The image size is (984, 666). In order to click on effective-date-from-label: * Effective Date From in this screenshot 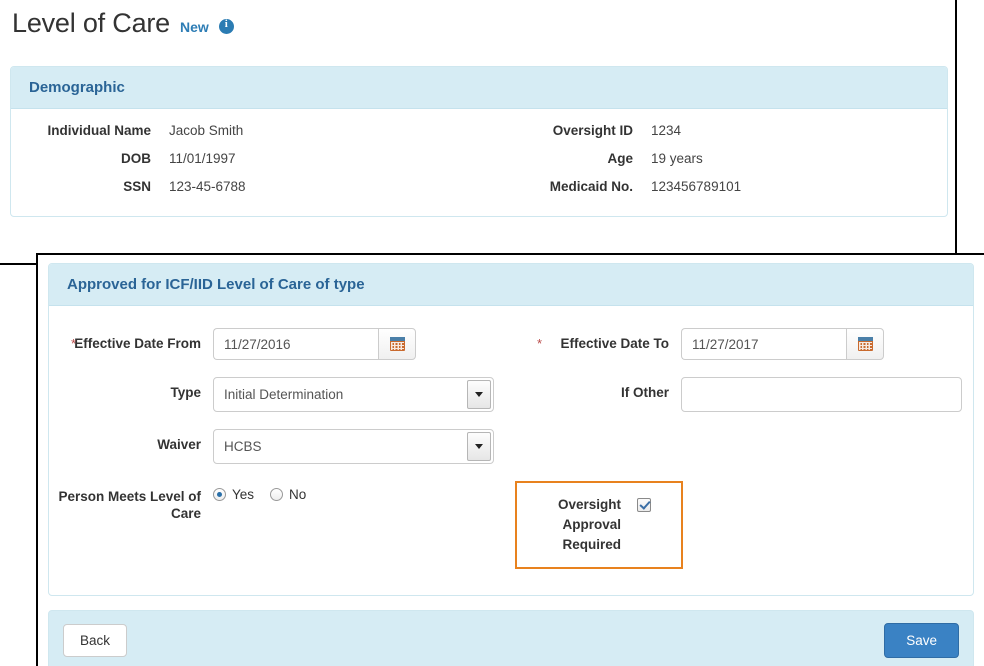, I will do `click(131, 340)`.